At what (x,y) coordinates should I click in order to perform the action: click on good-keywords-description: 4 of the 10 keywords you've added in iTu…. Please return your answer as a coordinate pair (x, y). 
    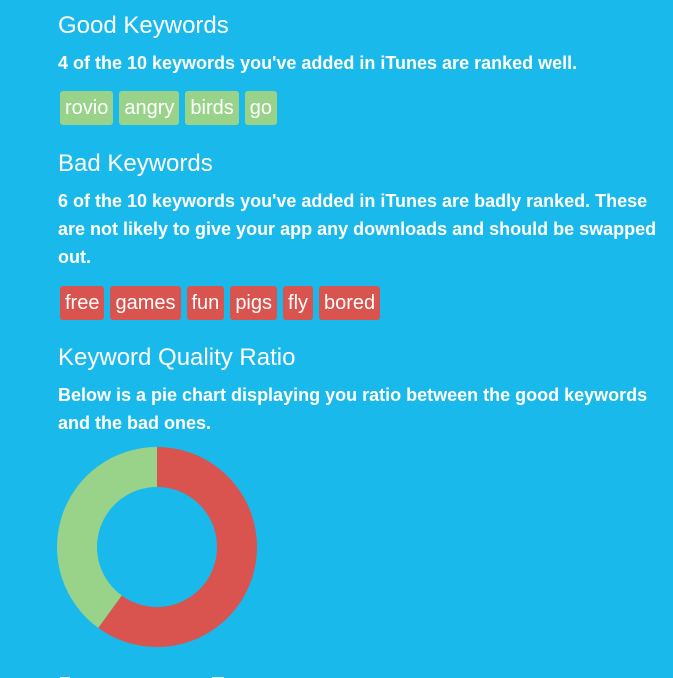
    Looking at the image, I should click on (318, 63).